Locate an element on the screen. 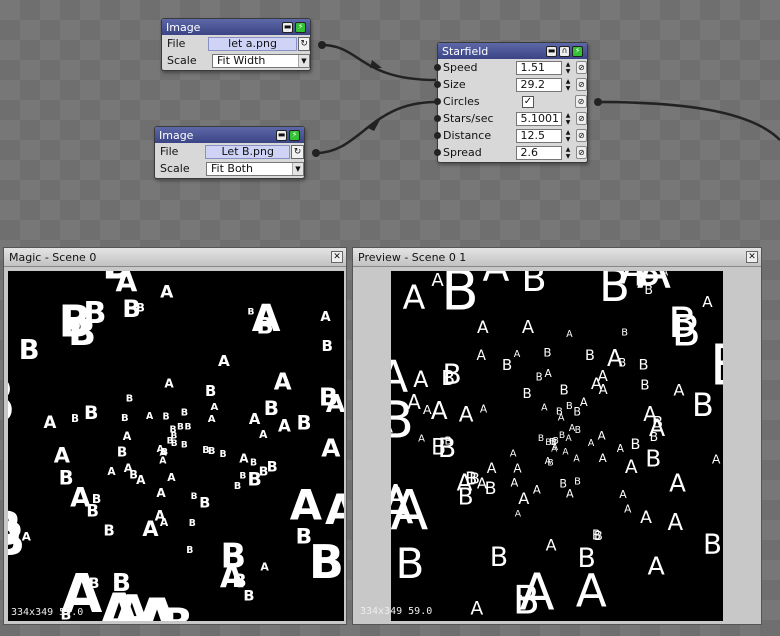  panel-title-bar: Preview - Scene 0 1 ✕ is located at coordinates (557, 257).